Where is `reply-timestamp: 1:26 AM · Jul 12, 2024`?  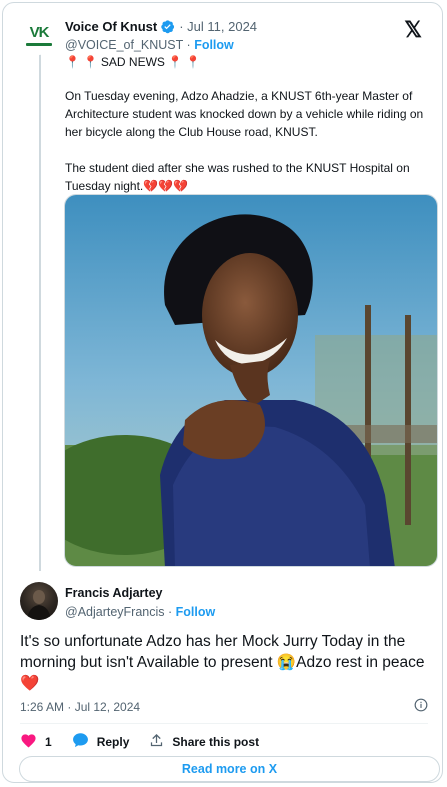 reply-timestamp: 1:26 AM · Jul 12, 2024 is located at coordinates (80, 707).